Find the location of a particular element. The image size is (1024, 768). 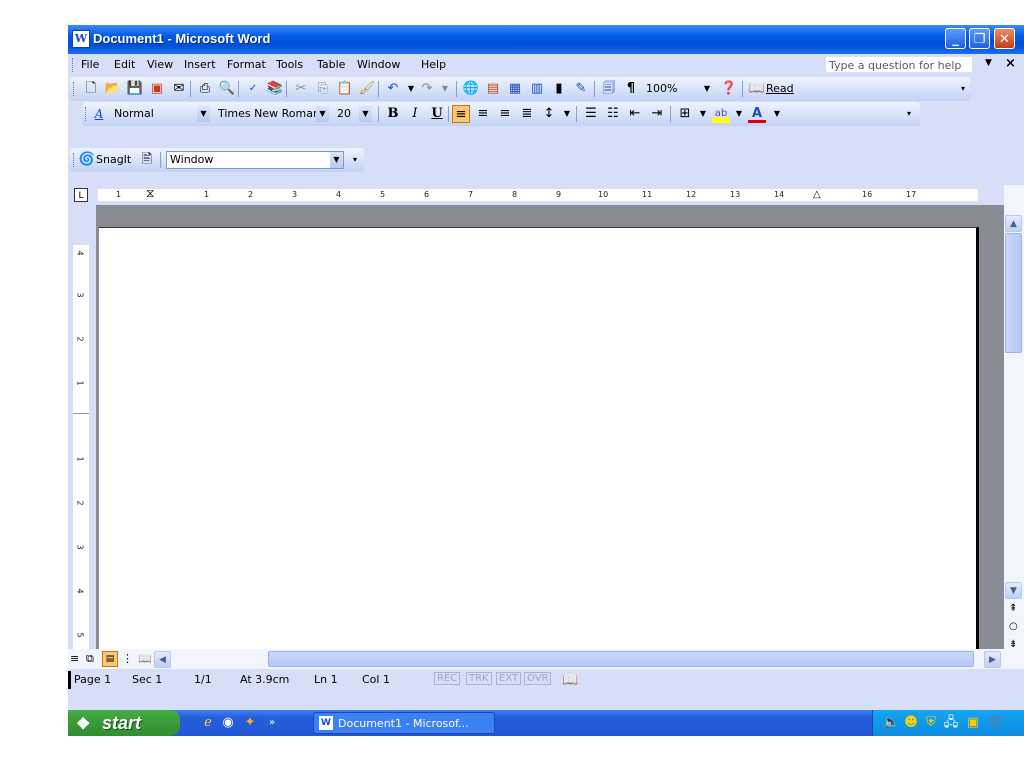

internet-explorer-icon: ℯ is located at coordinates (208, 723).